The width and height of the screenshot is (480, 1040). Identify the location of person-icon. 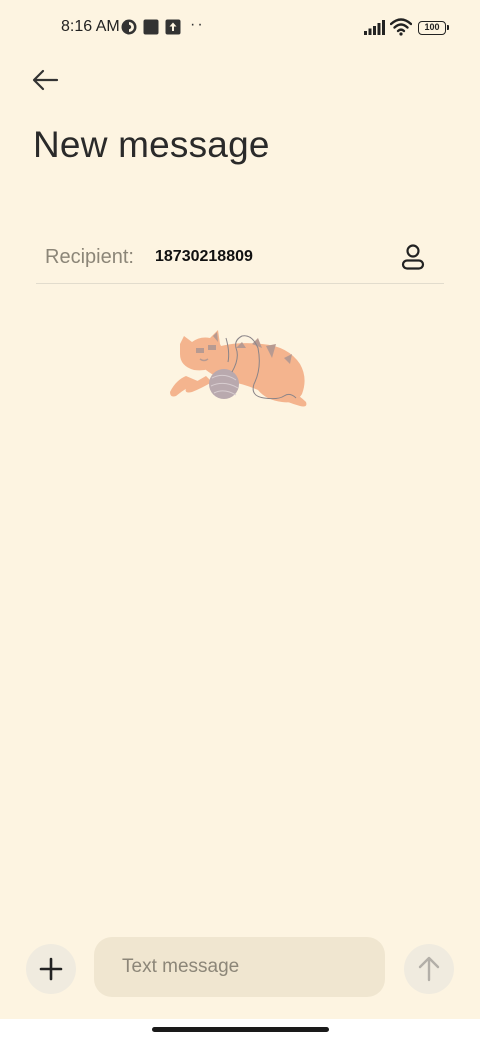
(413, 257).